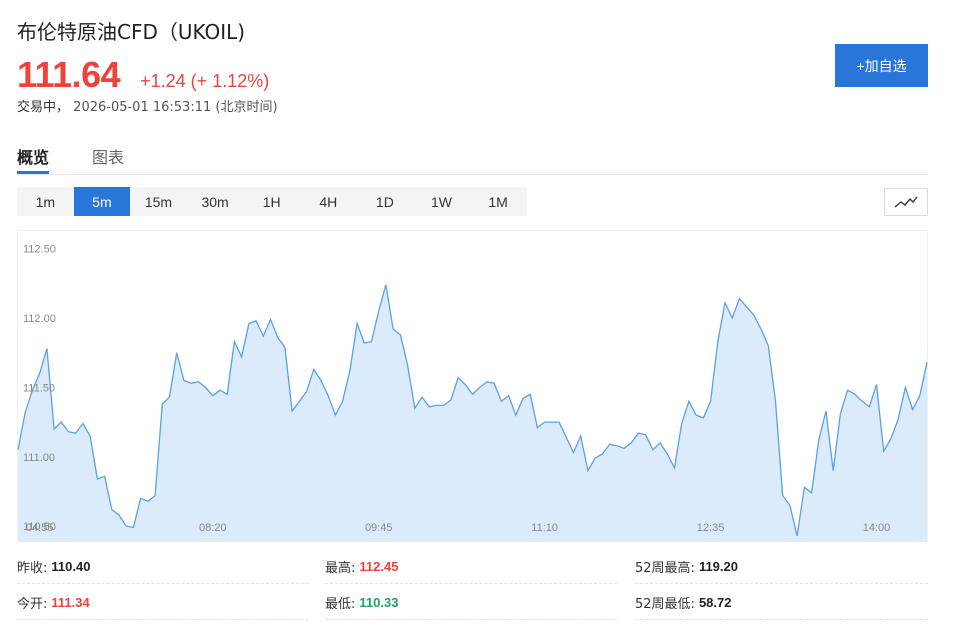  Describe the element at coordinates (340, 568) in the screenshot. I see `stat-label: 最高:` at that location.